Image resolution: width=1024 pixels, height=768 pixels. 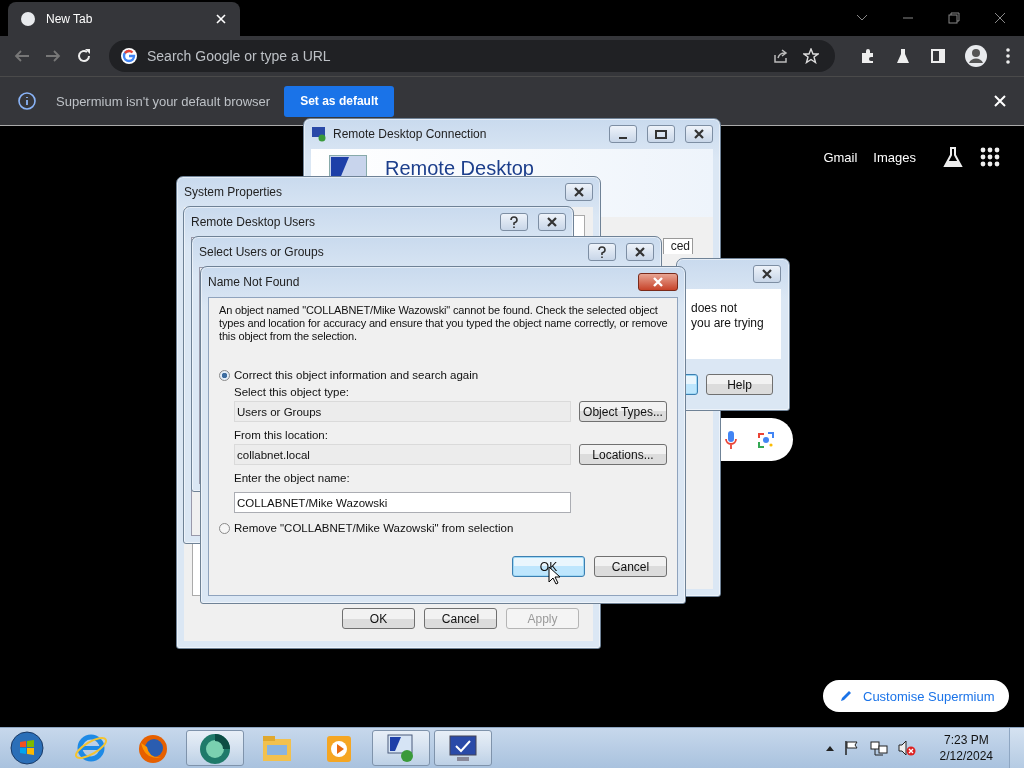 What do you see at coordinates (916, 696) in the screenshot?
I see `customise-button: Customise Supermium` at bounding box center [916, 696].